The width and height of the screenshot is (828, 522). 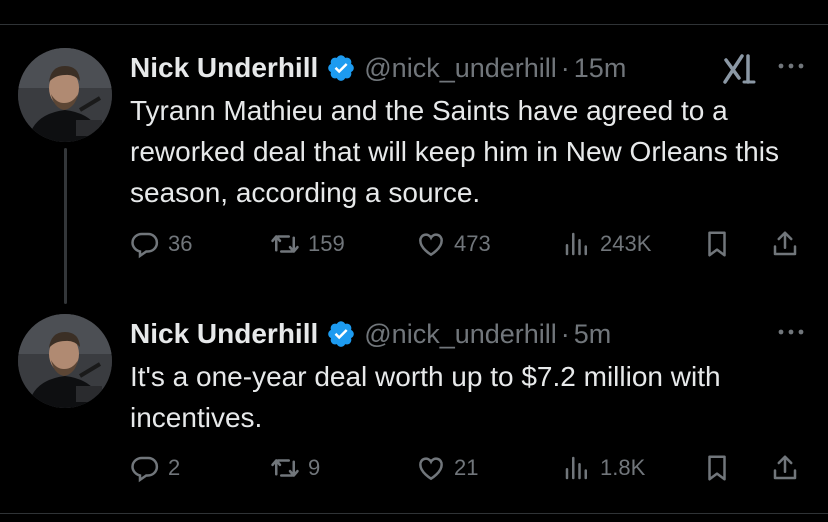 I want to click on timestamp: 5m, so click(x=593, y=334).